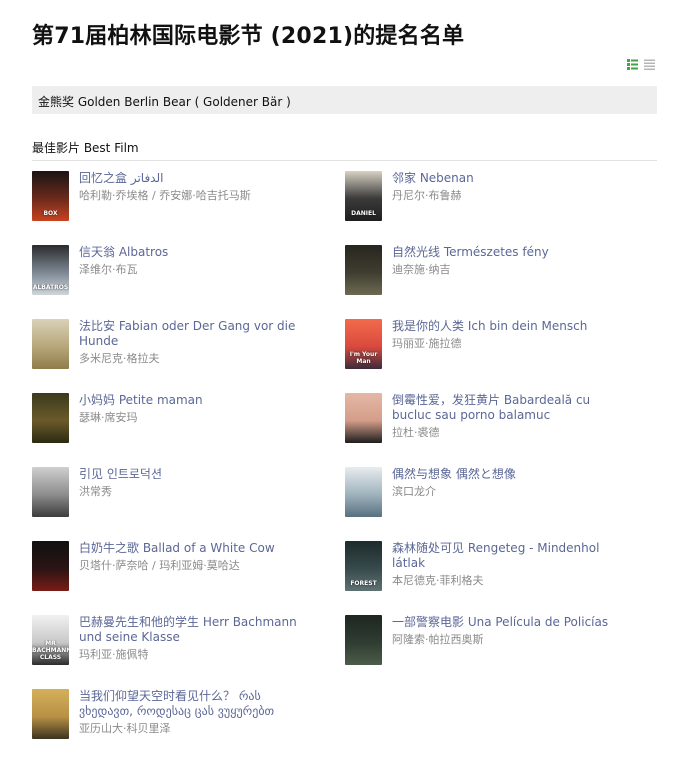  Describe the element at coordinates (191, 483) in the screenshot. I see `film-info: 引见 인트로덕션 洪常秀` at that location.